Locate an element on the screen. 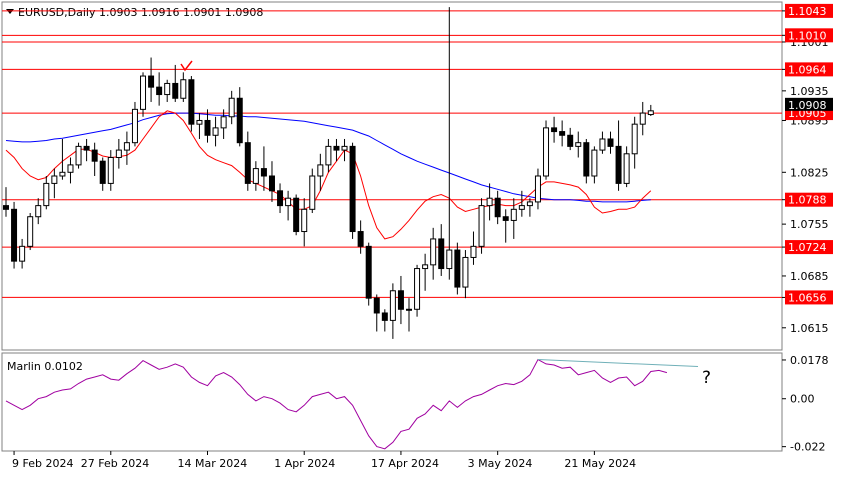 The height and width of the screenshot is (479, 841). time-tick-label: 9 Feb 2024 is located at coordinates (42, 463).